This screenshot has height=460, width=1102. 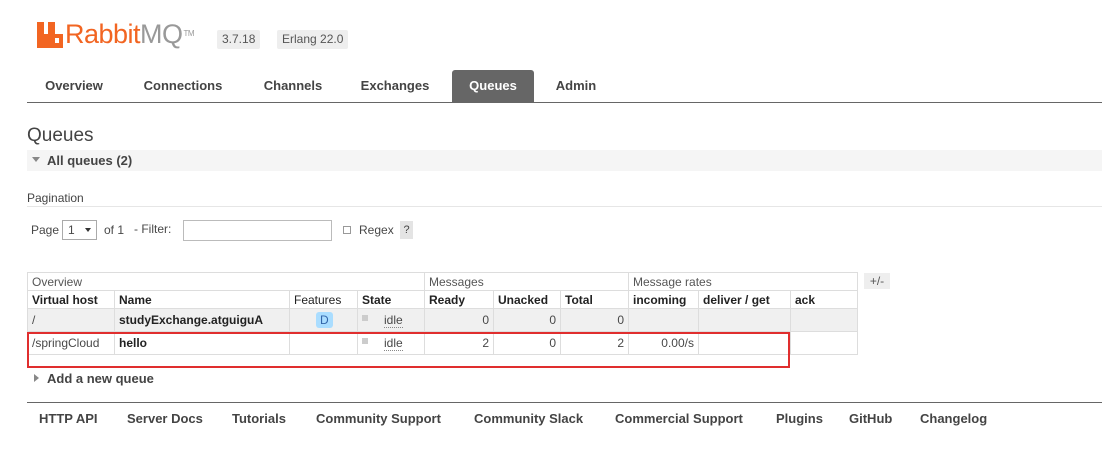 I want to click on tab-admin: Admin, so click(x=576, y=86).